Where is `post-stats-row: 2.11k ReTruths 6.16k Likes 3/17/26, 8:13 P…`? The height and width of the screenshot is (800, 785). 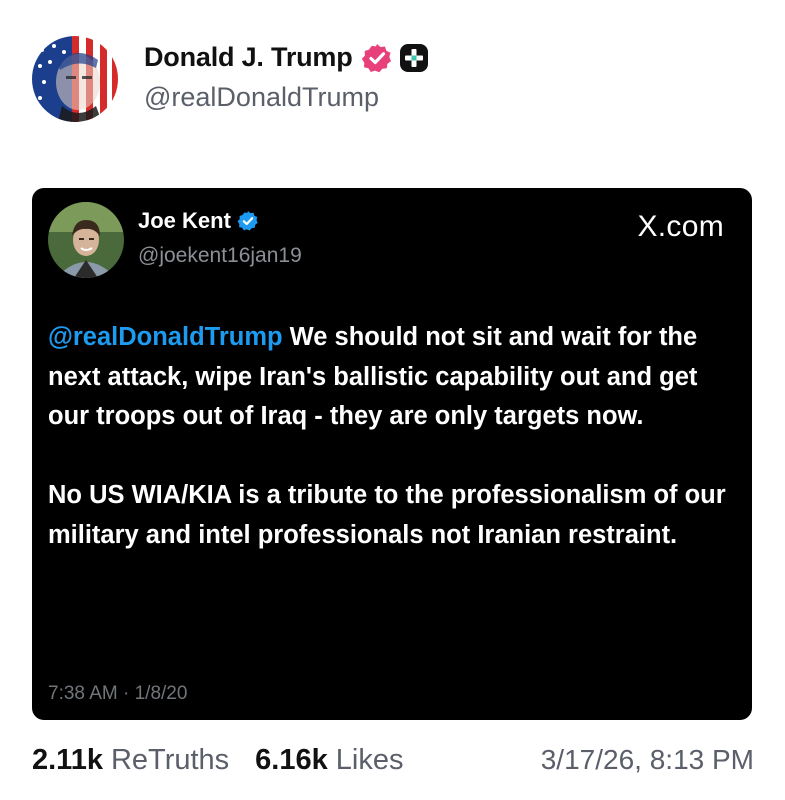 post-stats-row: 2.11k ReTruths 6.16k Likes 3/17/26, 8:13 P… is located at coordinates (393, 760).